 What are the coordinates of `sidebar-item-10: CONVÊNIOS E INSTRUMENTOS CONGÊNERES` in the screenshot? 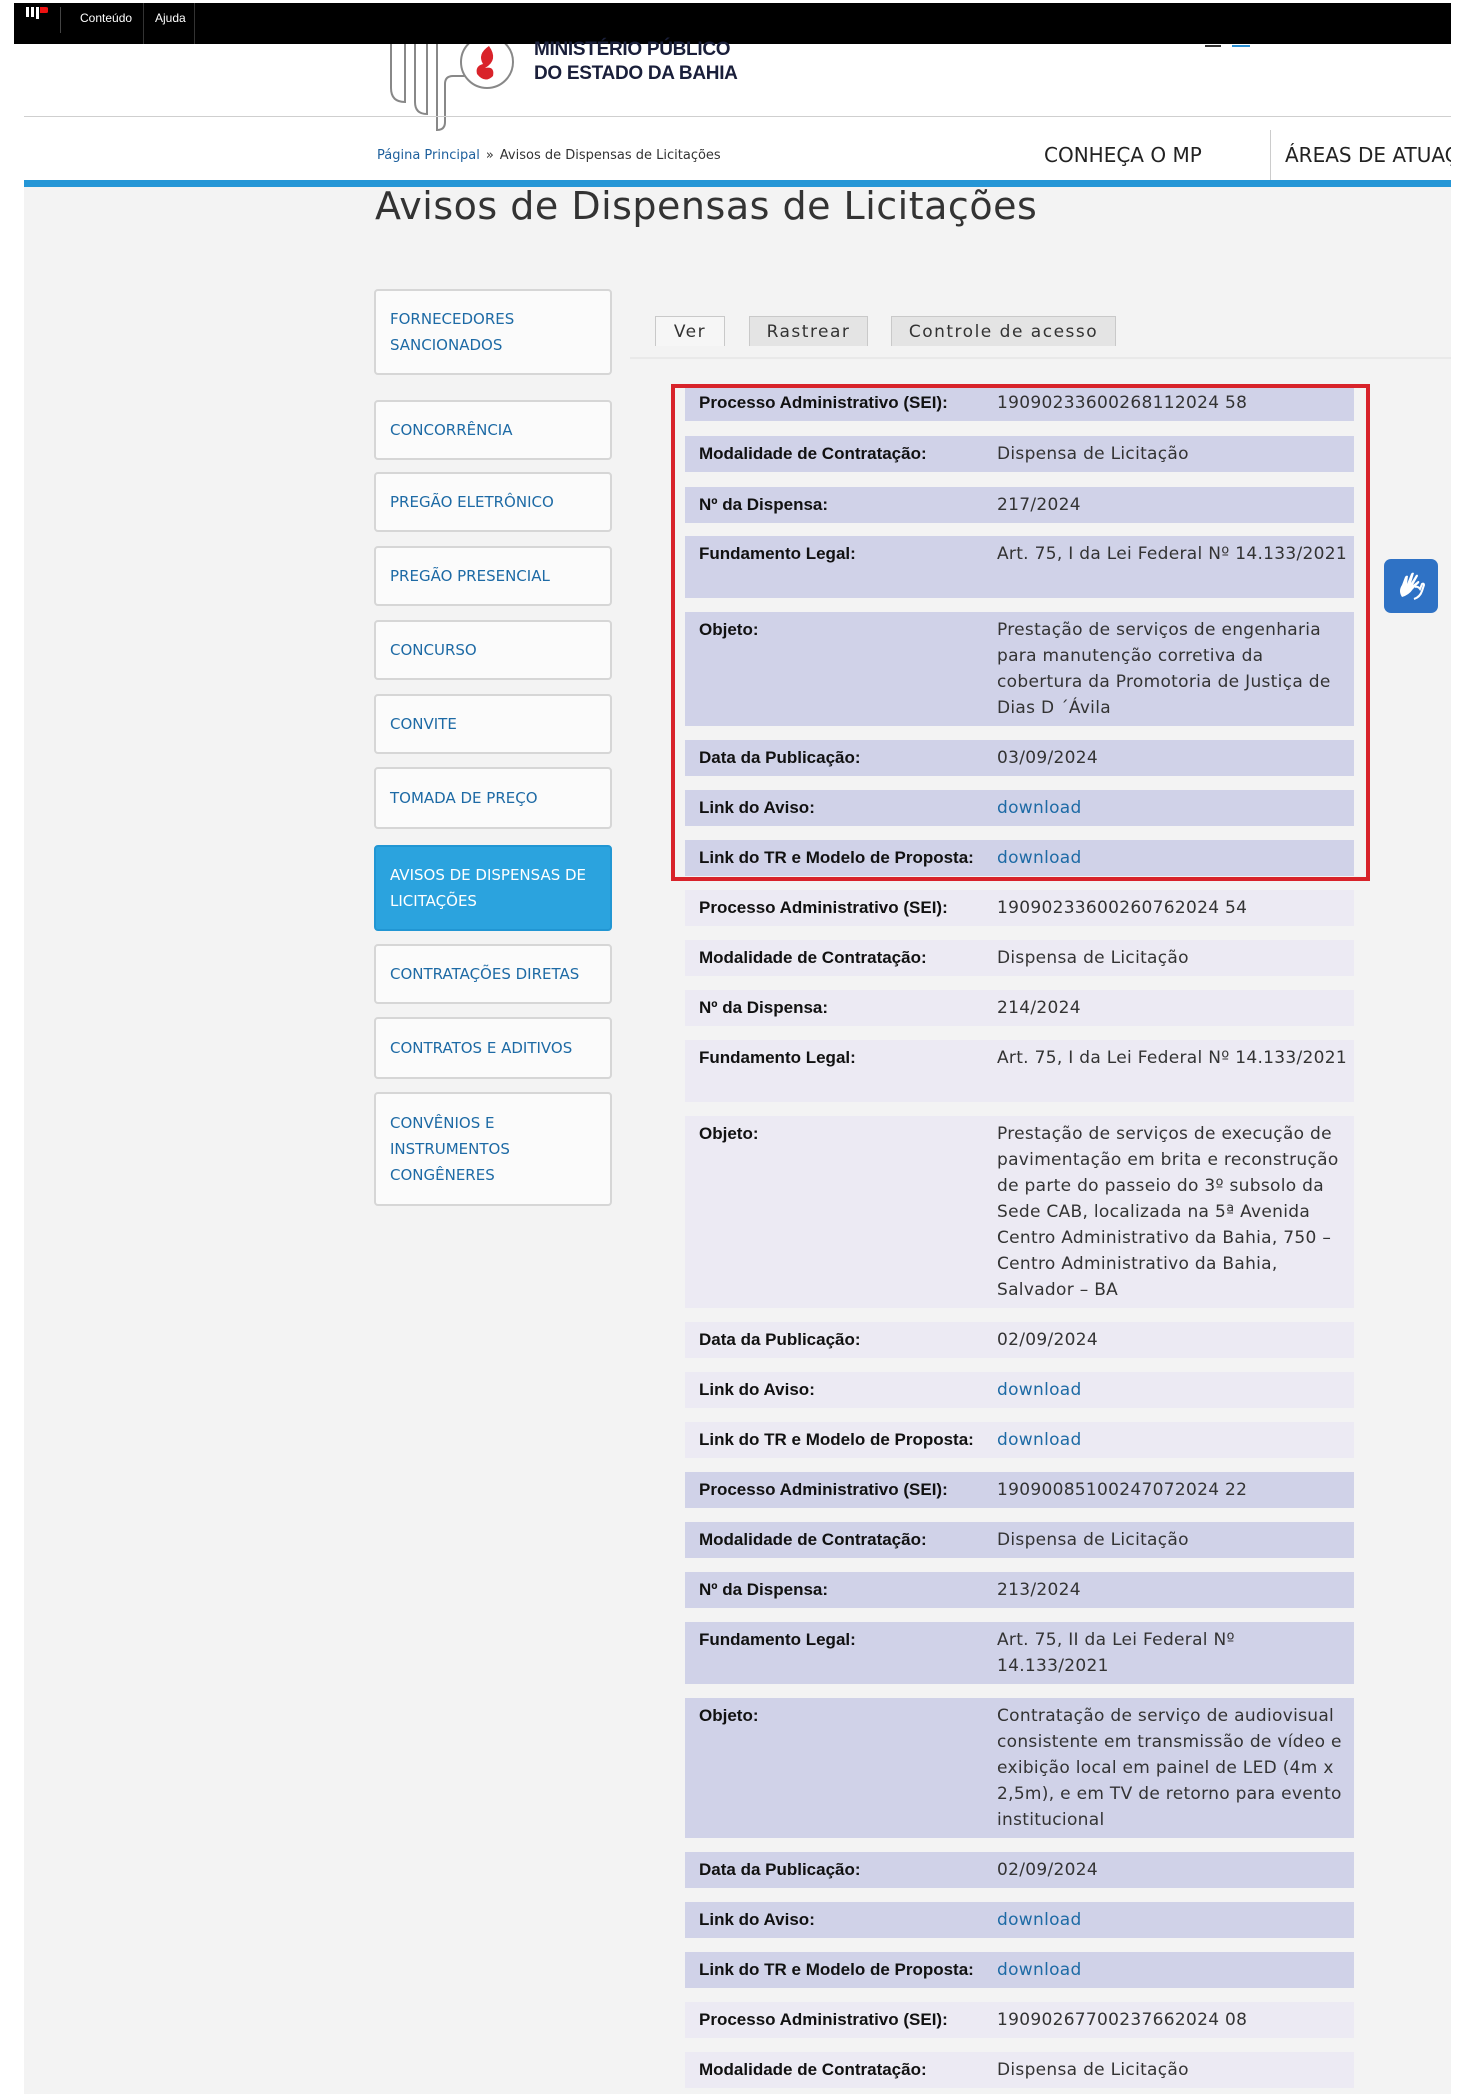 It's located at (493, 1149).